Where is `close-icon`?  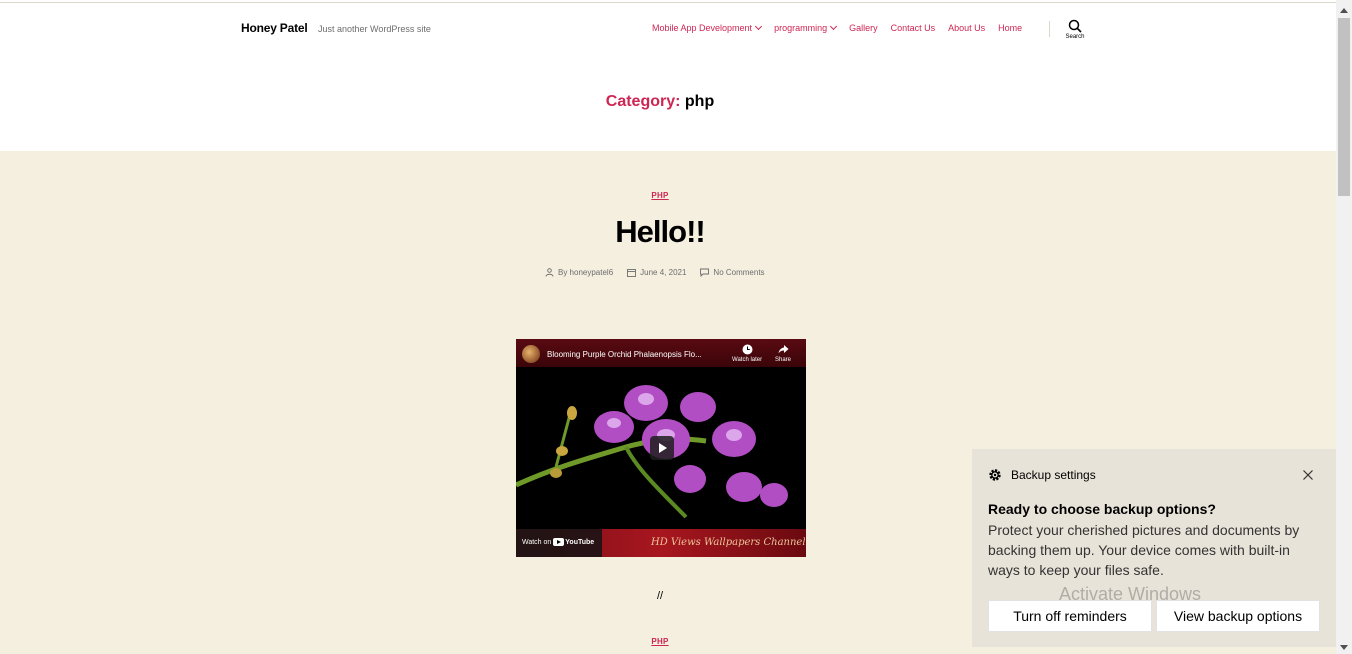 close-icon is located at coordinates (1308, 475).